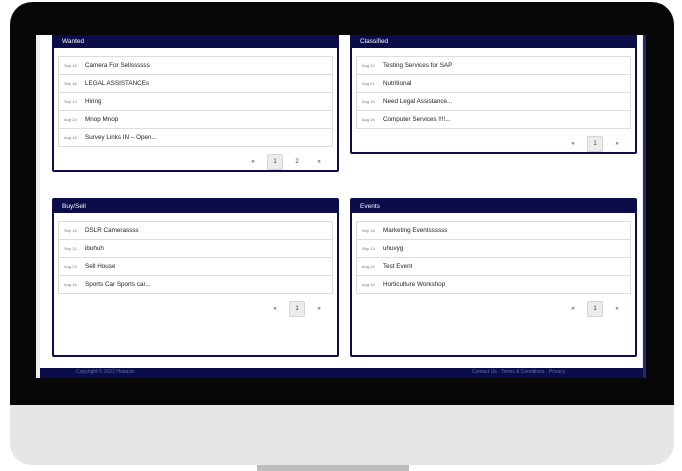 Image resolution: width=682 pixels, height=471 pixels. Describe the element at coordinates (112, 230) in the screenshot. I see `item-title: DSLR Camerassss` at that location.